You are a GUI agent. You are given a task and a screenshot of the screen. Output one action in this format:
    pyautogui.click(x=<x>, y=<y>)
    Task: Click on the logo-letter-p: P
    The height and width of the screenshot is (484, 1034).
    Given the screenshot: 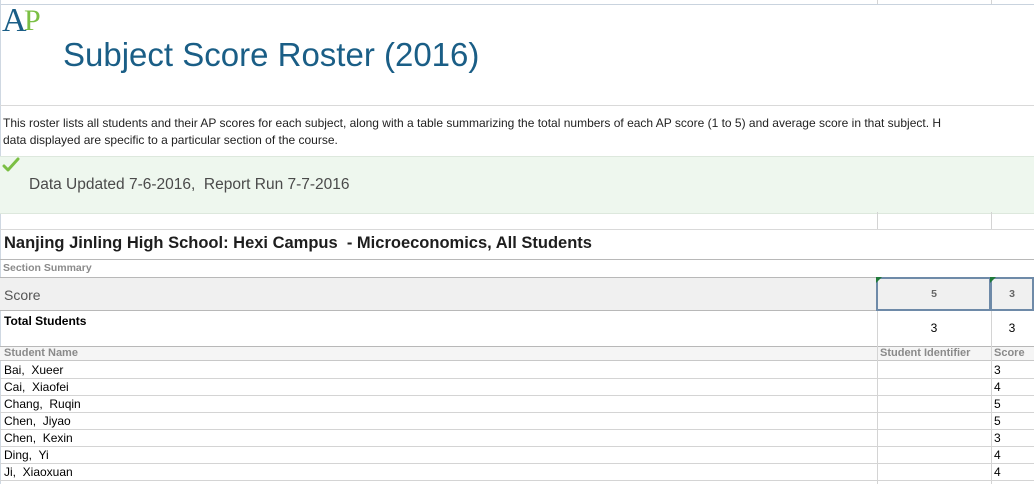 What is the action you would take?
    pyautogui.click(x=32, y=20)
    